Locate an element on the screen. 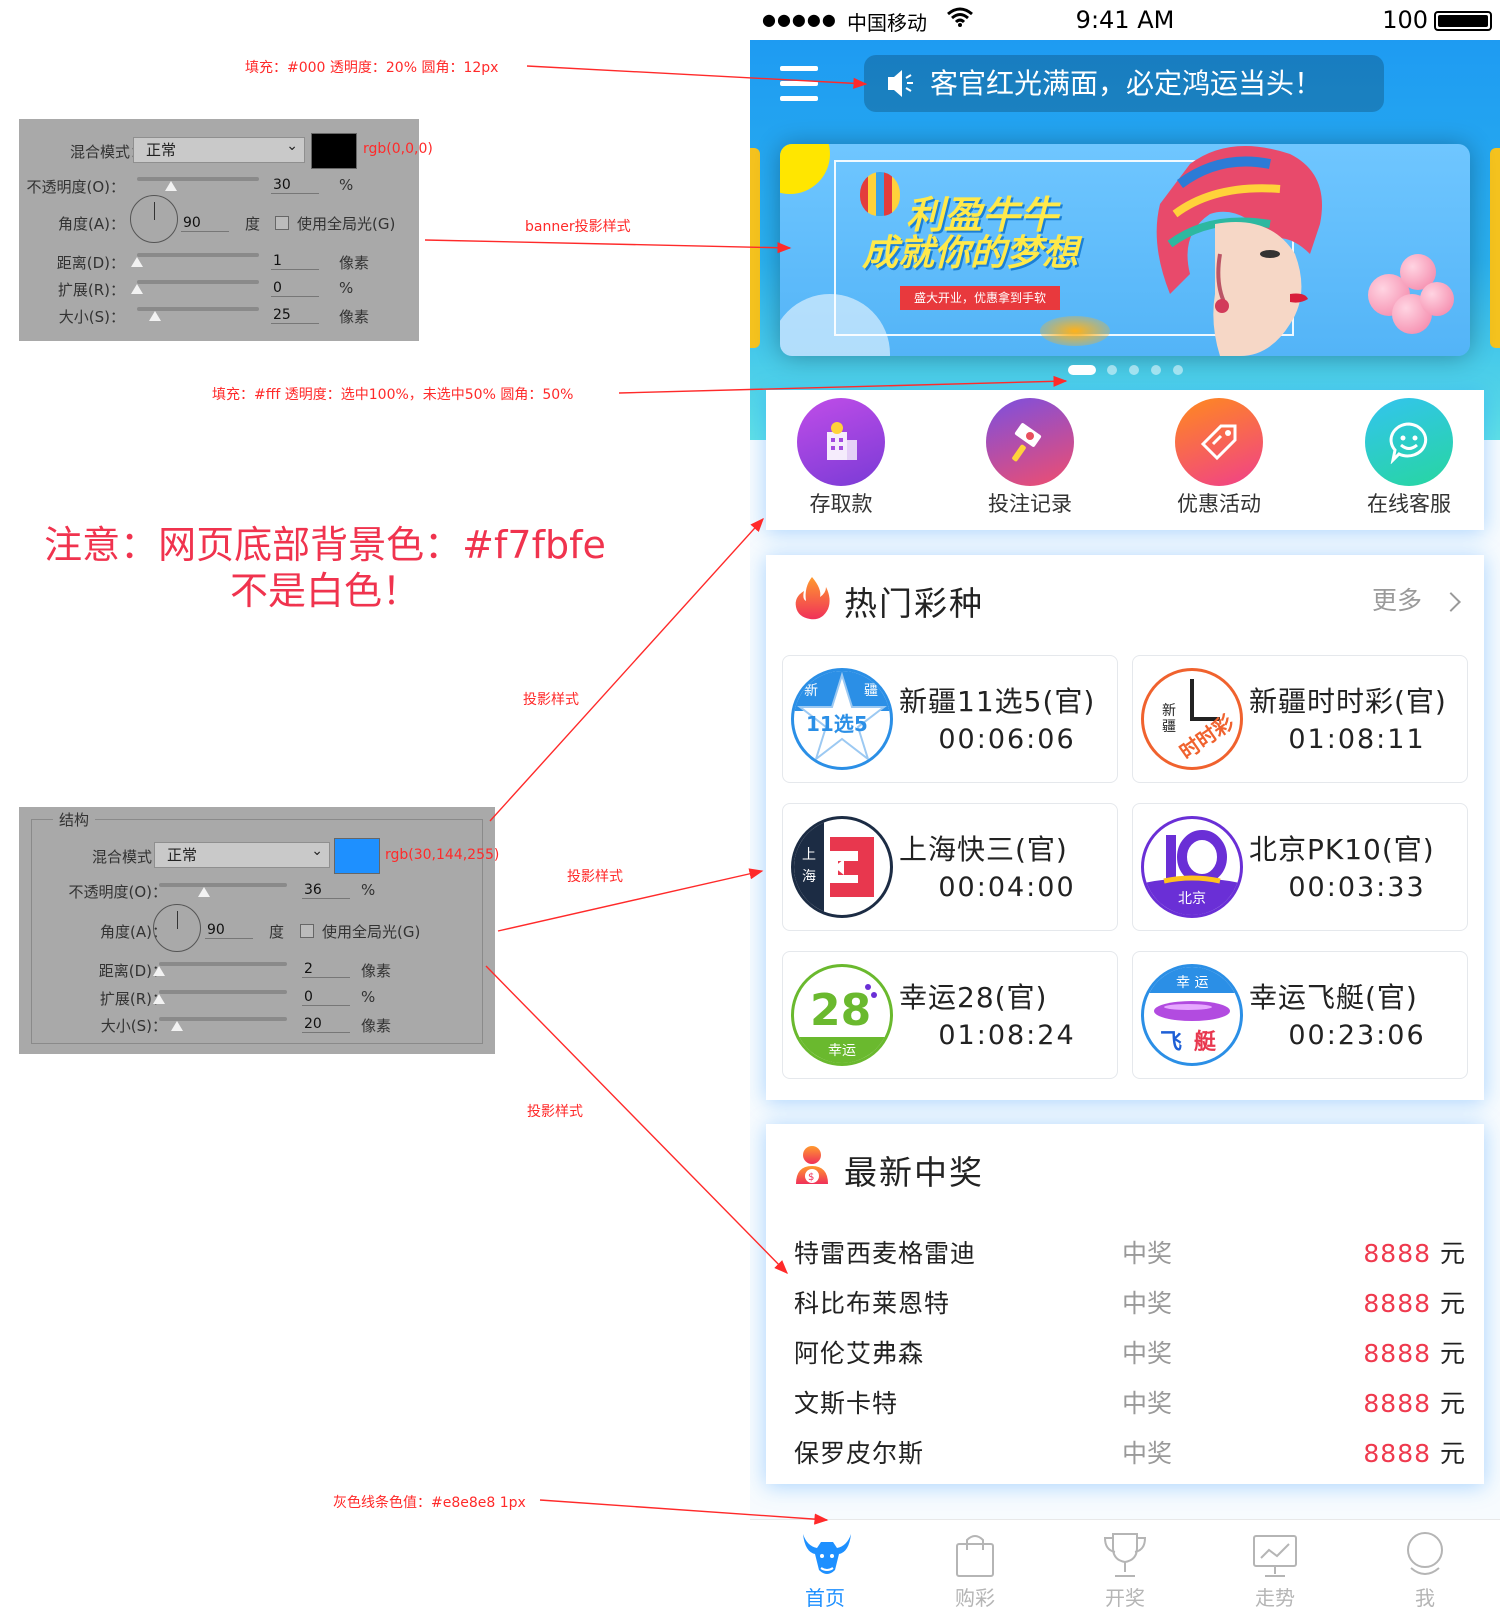 Image resolution: width=1500 pixels, height=1615 pixels. next-slide-peek is located at coordinates (1495, 248).